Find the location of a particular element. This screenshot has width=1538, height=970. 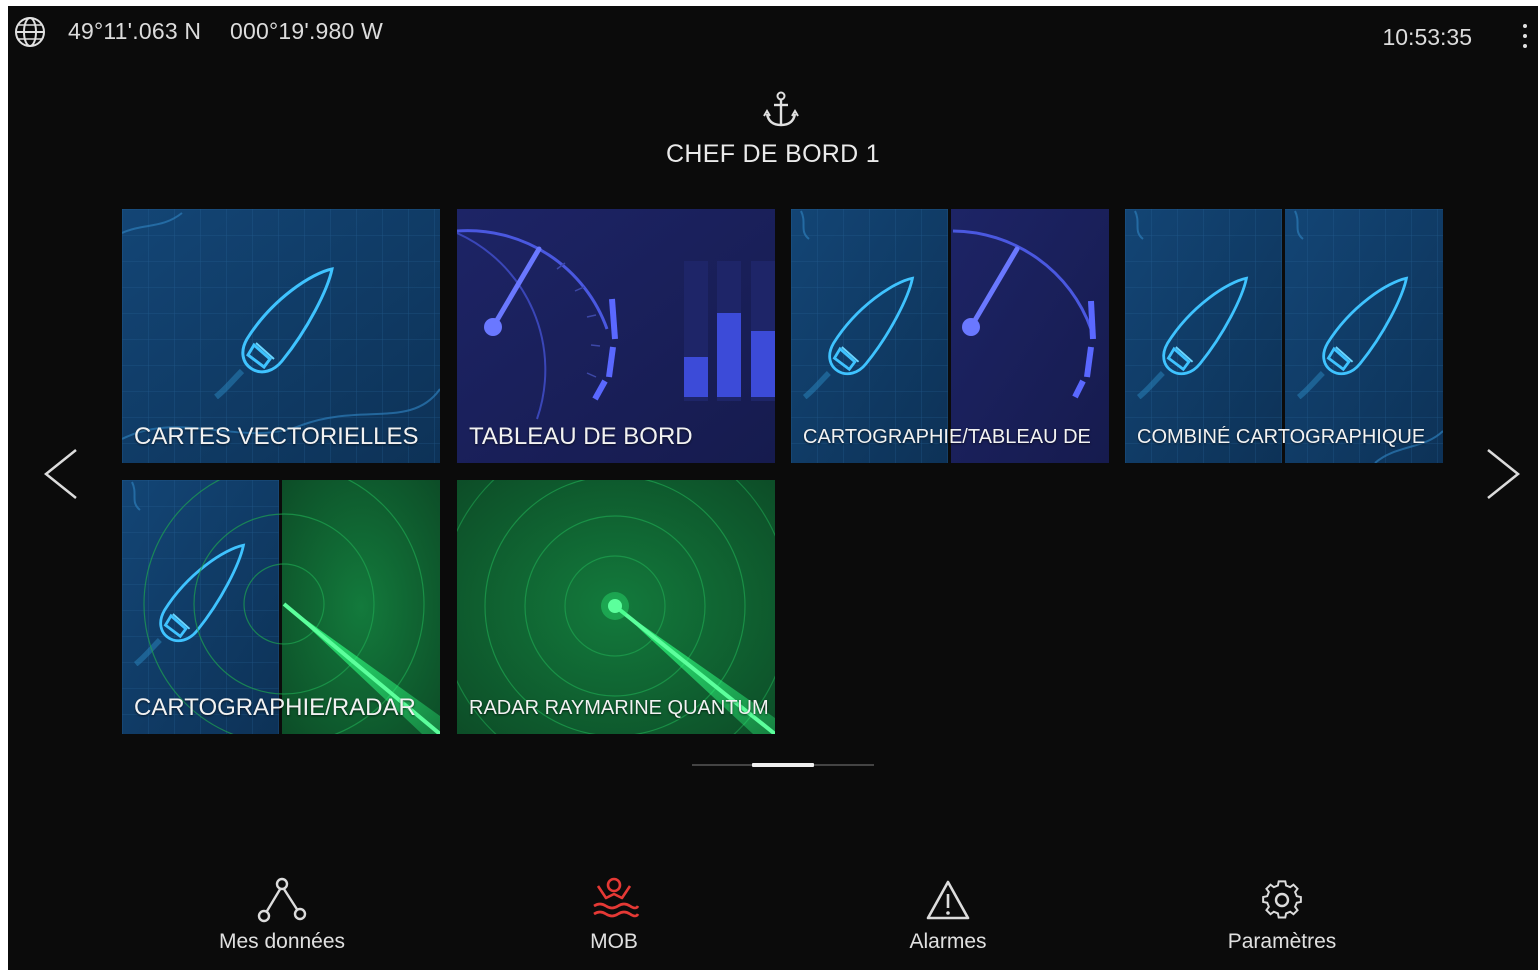

app-tile-label: CARTOGRAPHIE/RADAR is located at coordinates (275, 707).